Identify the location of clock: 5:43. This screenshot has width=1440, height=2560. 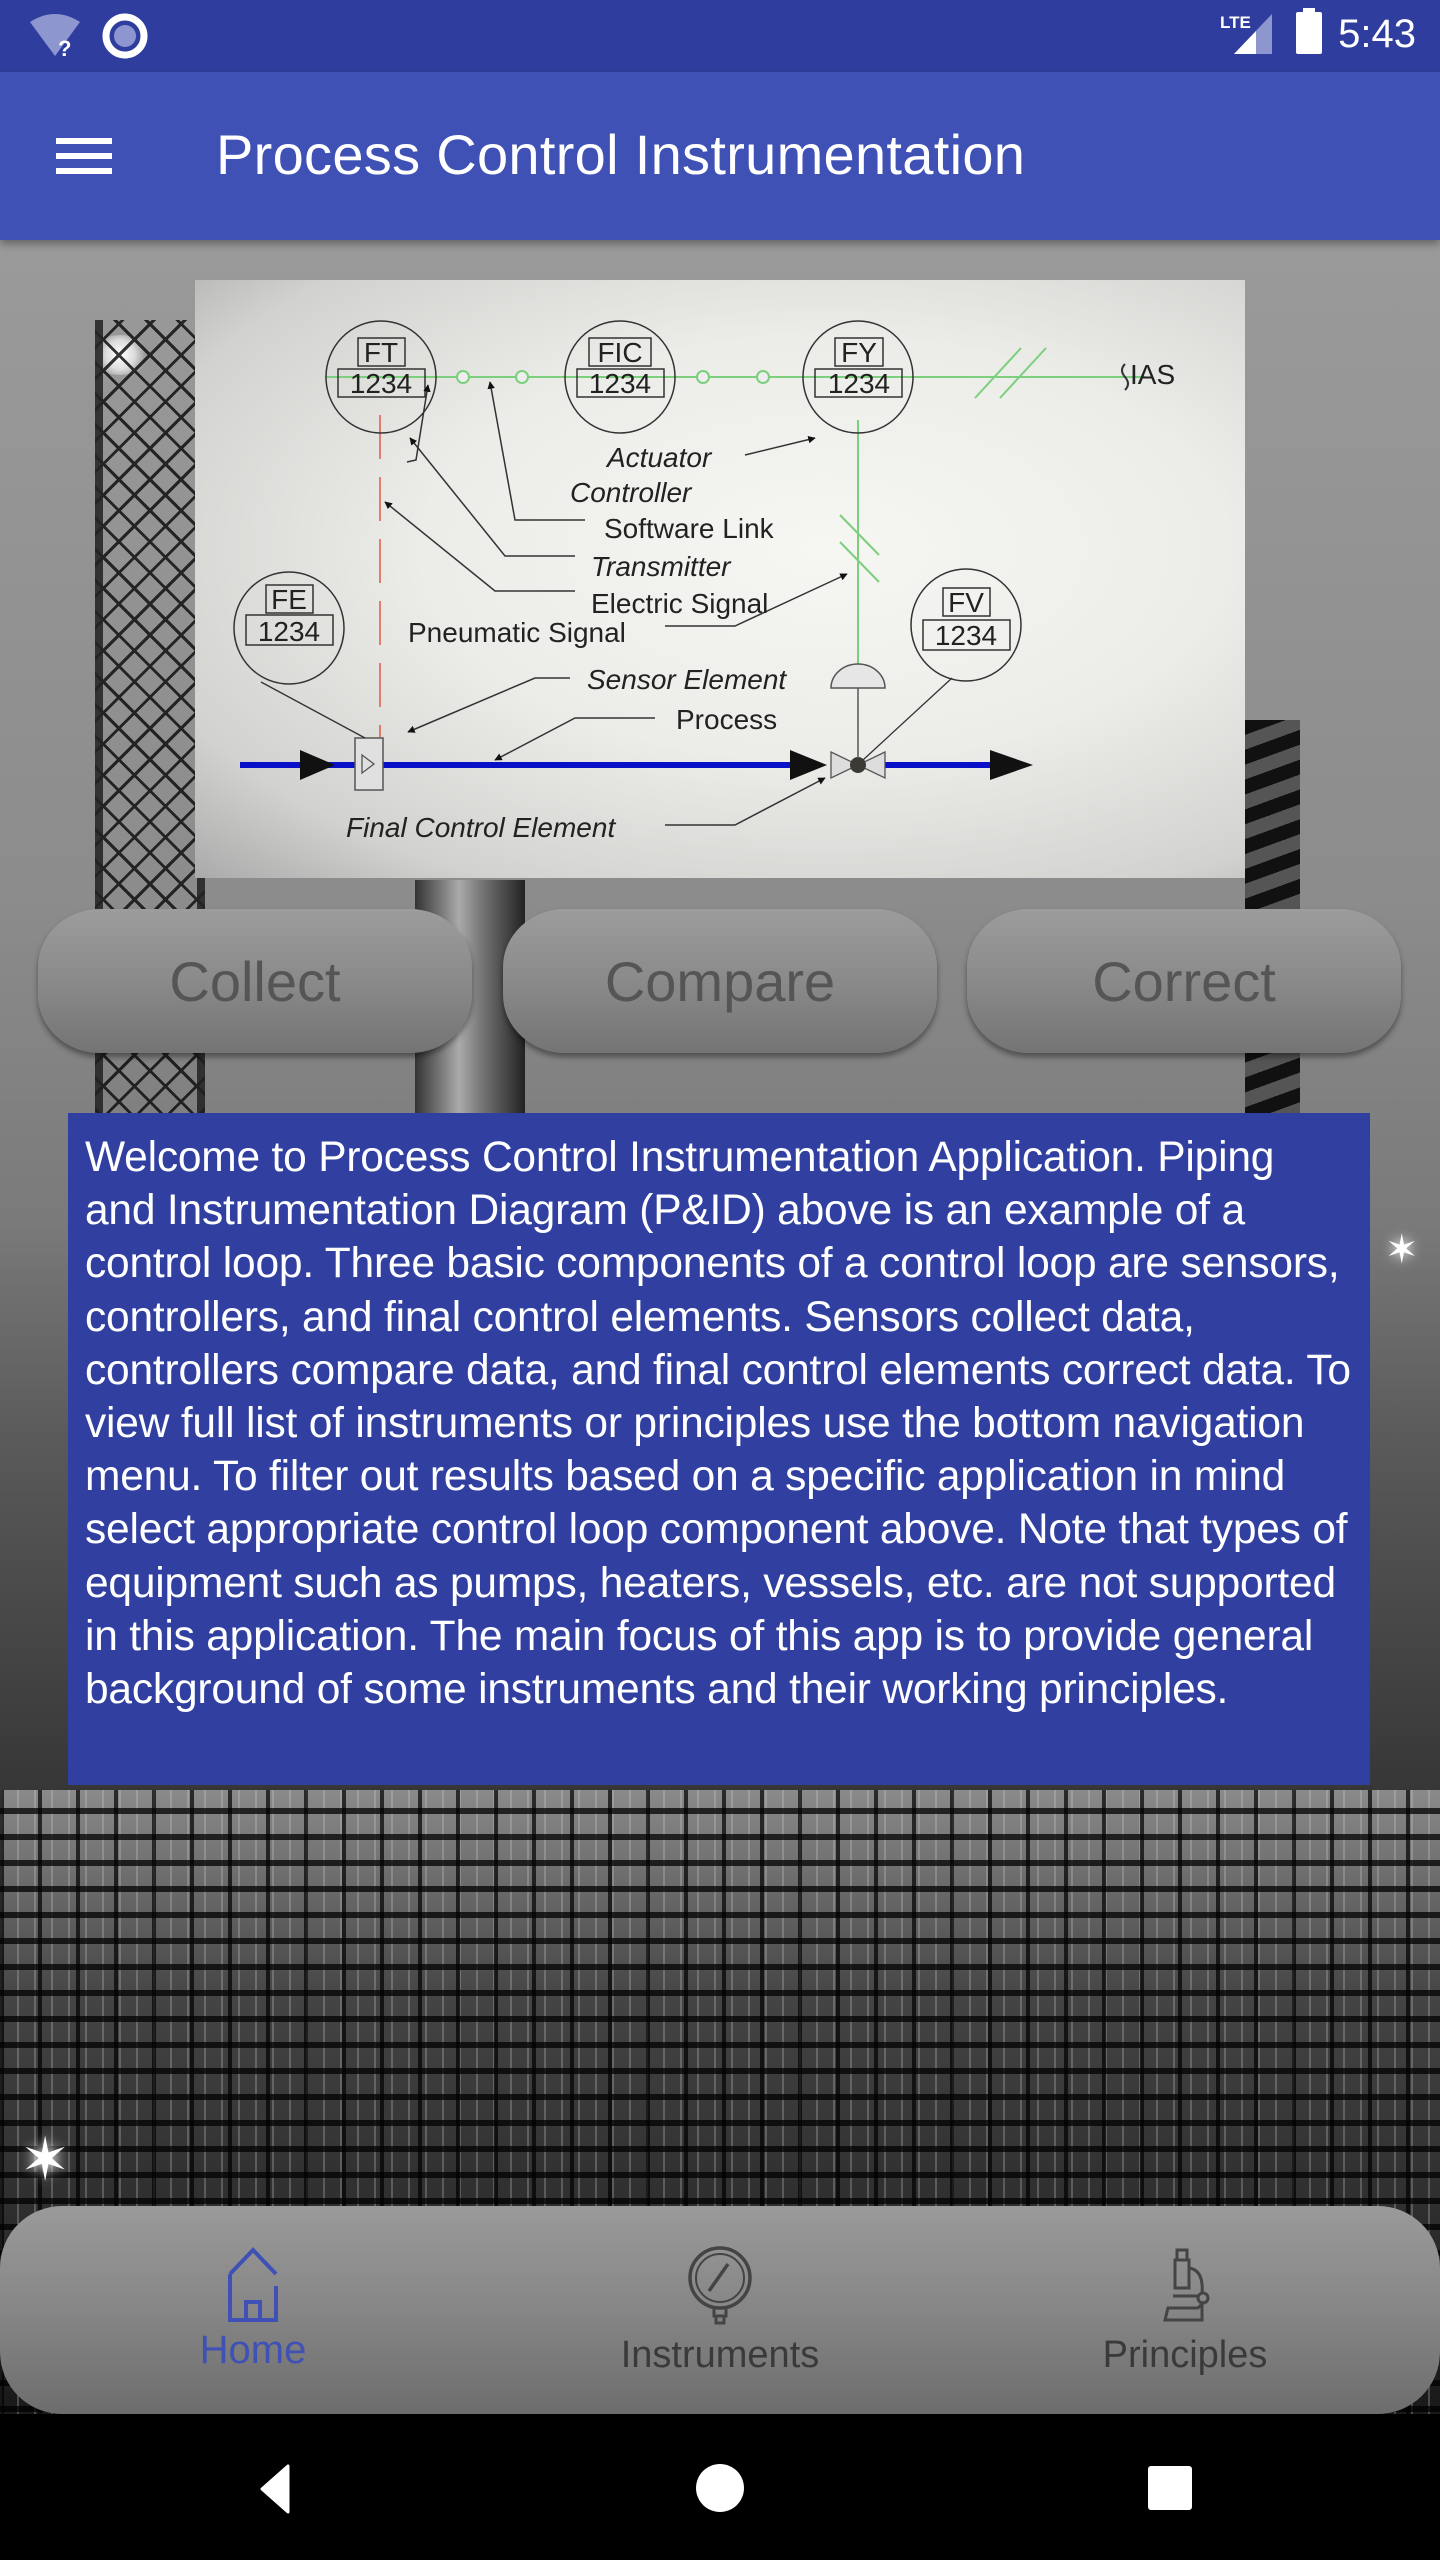
(1377, 34).